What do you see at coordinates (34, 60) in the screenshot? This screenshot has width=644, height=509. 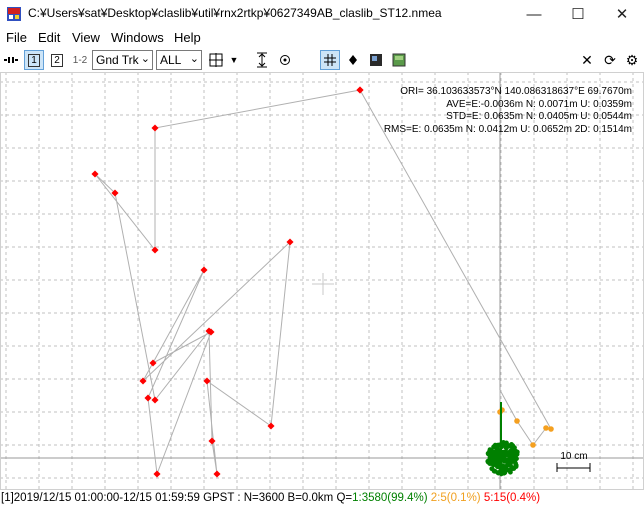 I see `solution-1-button: 1` at bounding box center [34, 60].